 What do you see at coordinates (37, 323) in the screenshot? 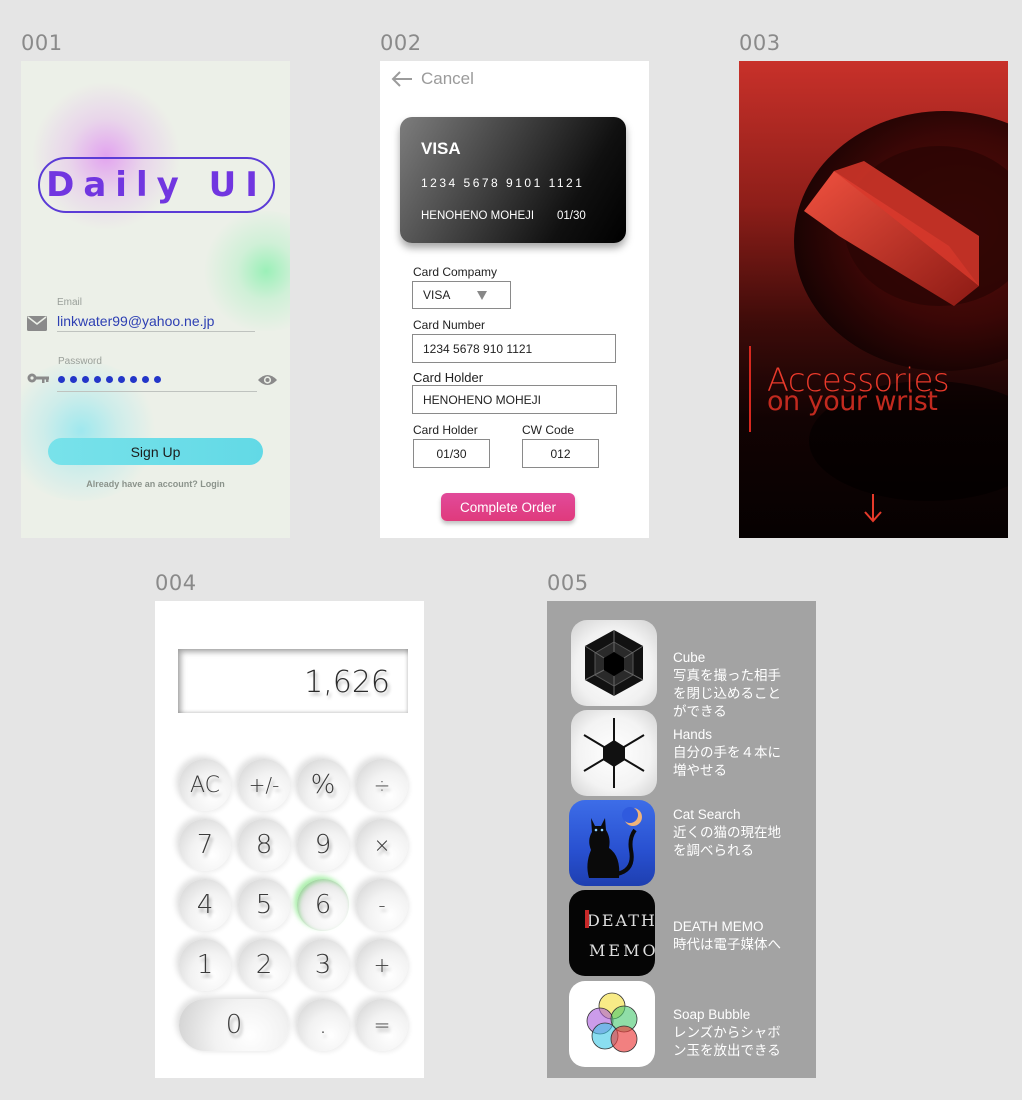
I see `mail-icon` at bounding box center [37, 323].